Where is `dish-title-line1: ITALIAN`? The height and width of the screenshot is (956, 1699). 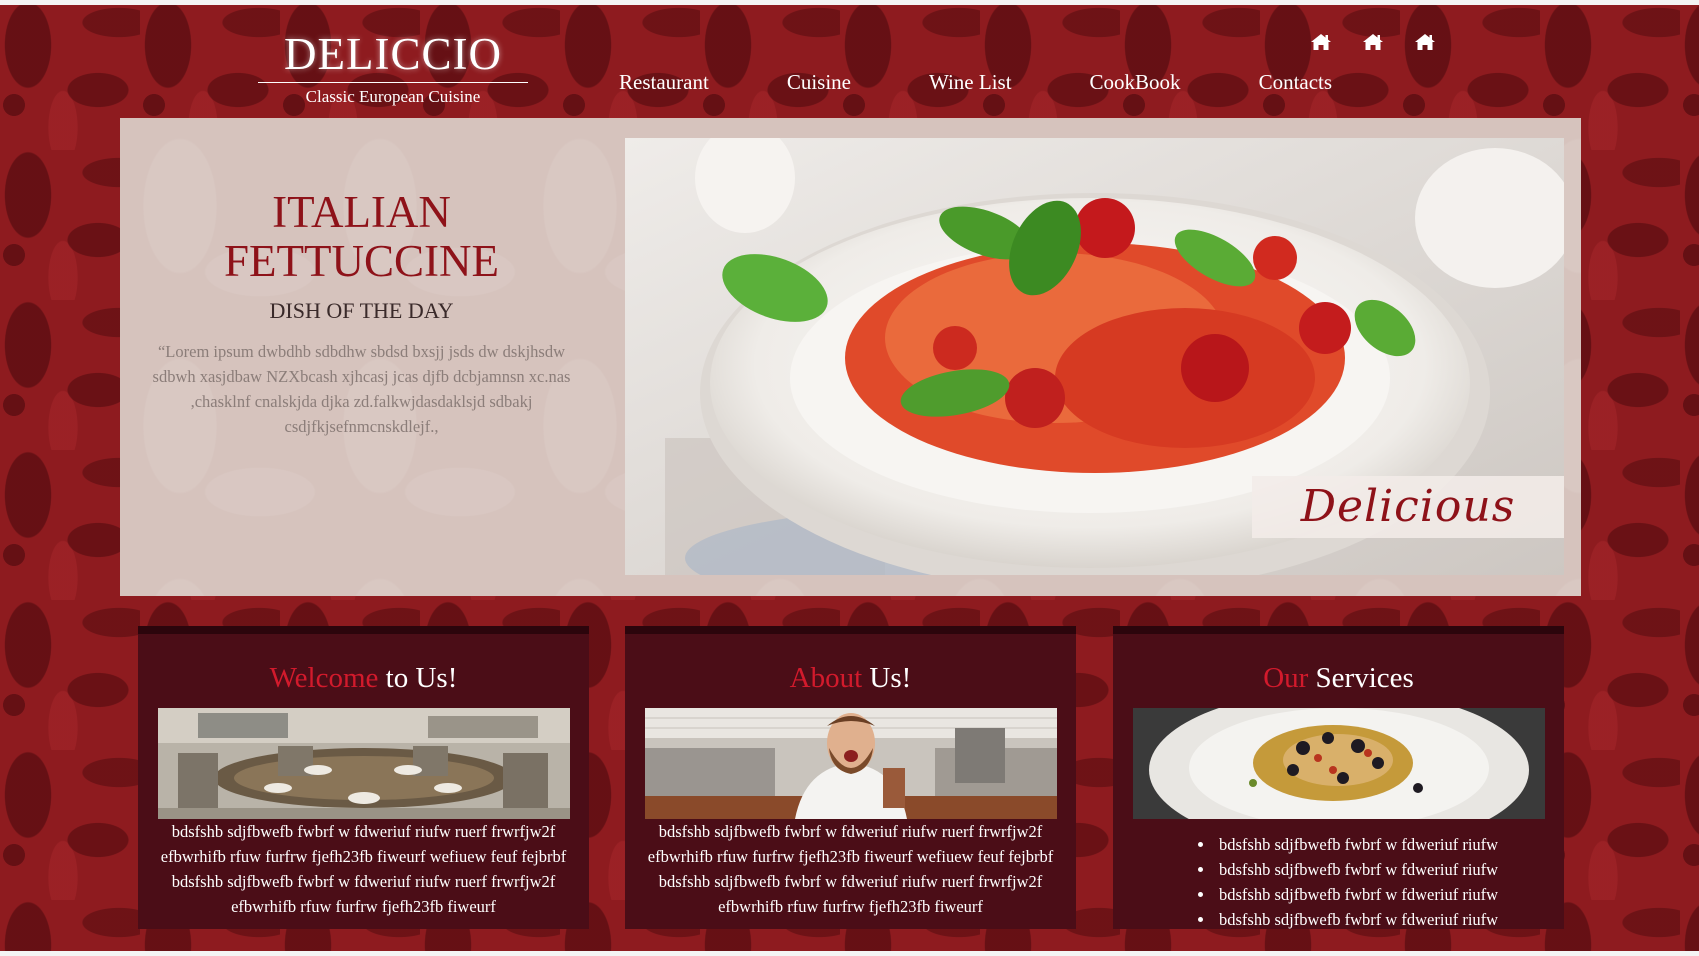 dish-title-line1: ITALIAN is located at coordinates (361, 212).